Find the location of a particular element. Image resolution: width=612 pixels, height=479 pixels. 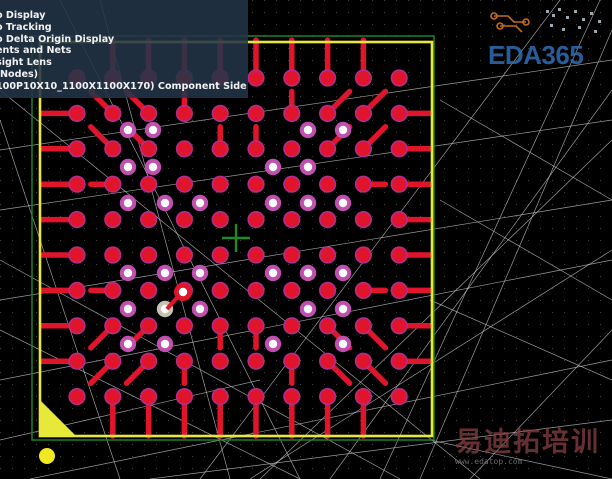

hud-line-tracking: o Tracking is located at coordinates (26, 27).